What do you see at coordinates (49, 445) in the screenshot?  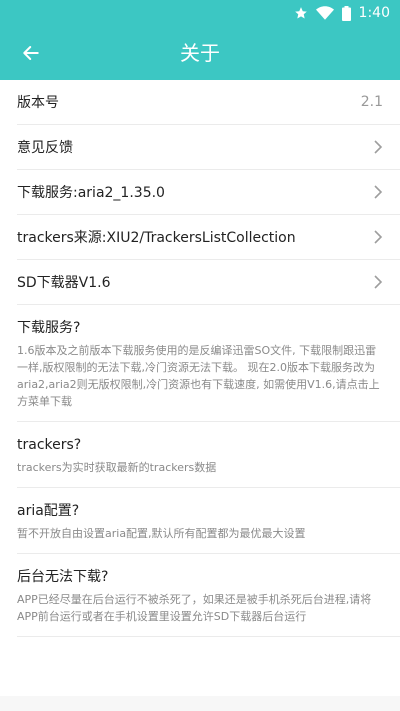 I see `faq-title: trackers?` at bounding box center [49, 445].